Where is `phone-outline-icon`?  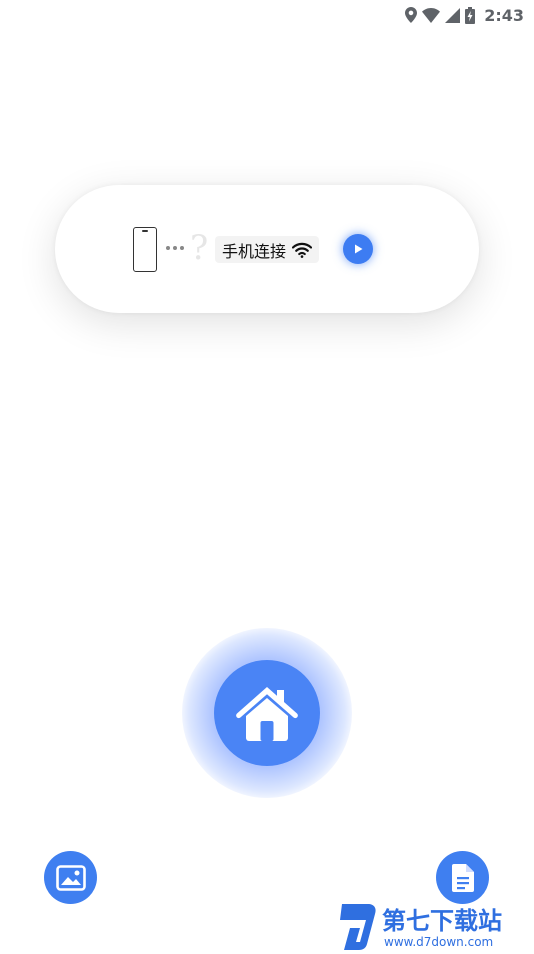
phone-outline-icon is located at coordinates (145, 249).